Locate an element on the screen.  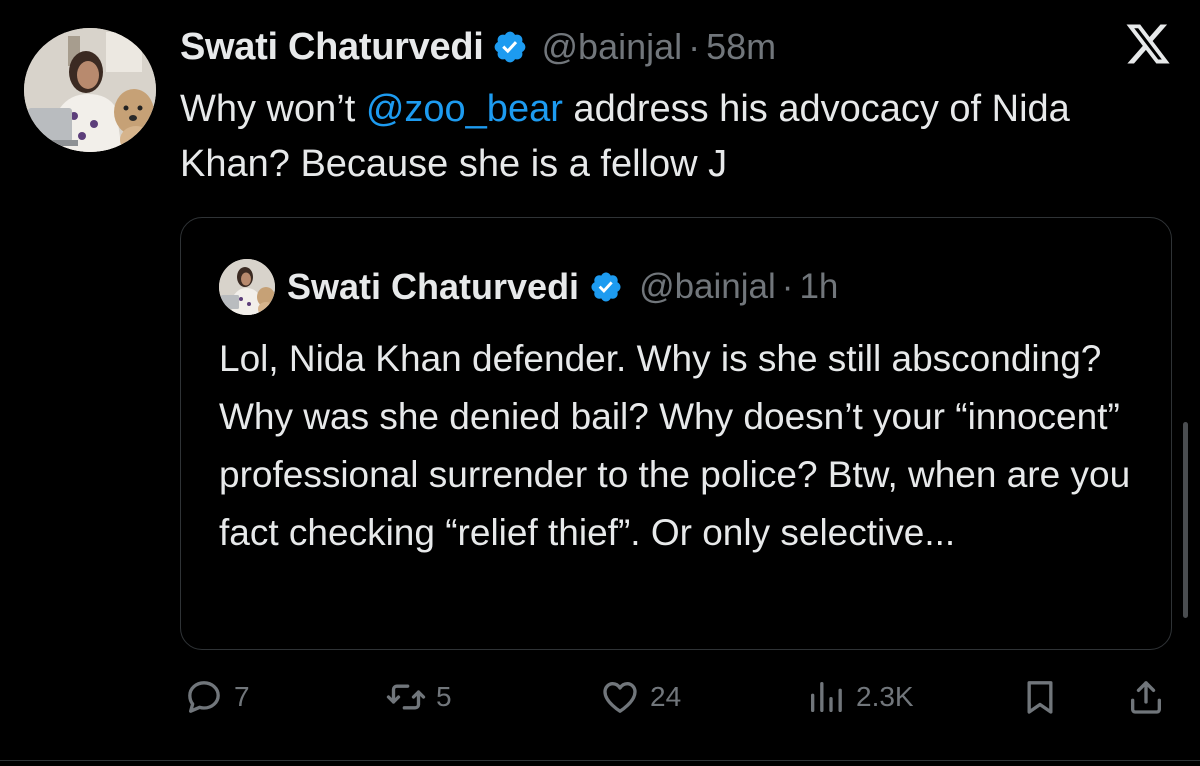
reply-count: 7 is located at coordinates (242, 696).